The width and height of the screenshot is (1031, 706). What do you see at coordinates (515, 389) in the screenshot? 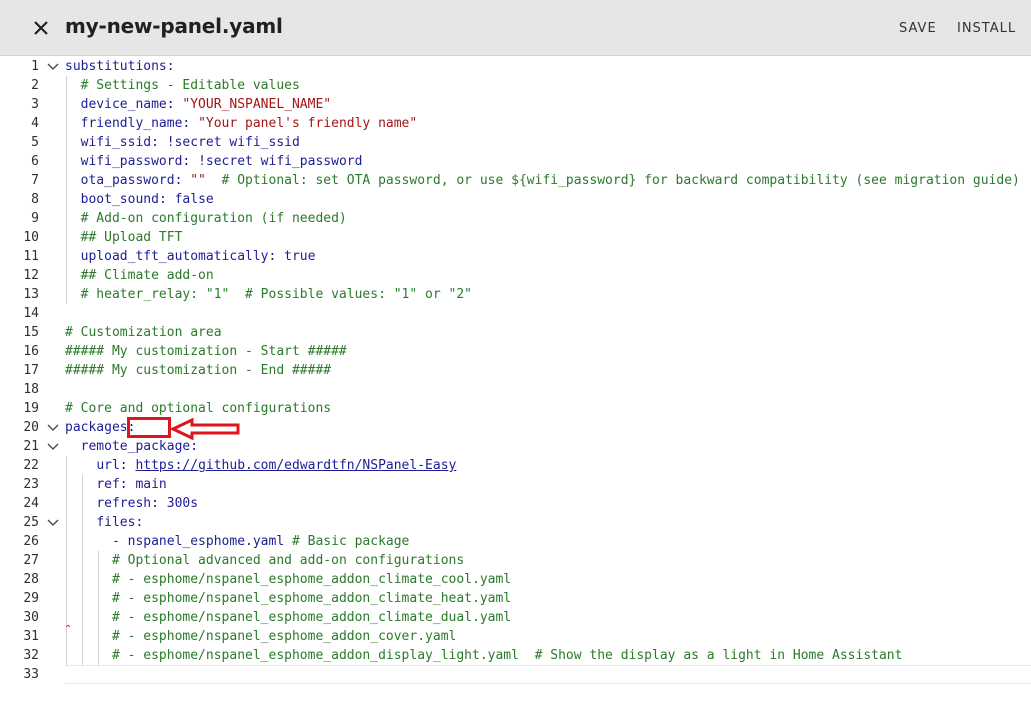
I see `code-line: 18` at bounding box center [515, 389].